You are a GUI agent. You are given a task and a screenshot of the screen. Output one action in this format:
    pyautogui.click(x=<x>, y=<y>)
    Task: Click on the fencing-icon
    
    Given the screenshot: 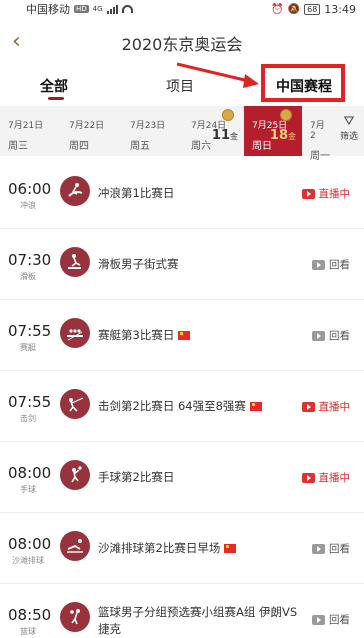 What is the action you would take?
    pyautogui.click(x=75, y=404)
    